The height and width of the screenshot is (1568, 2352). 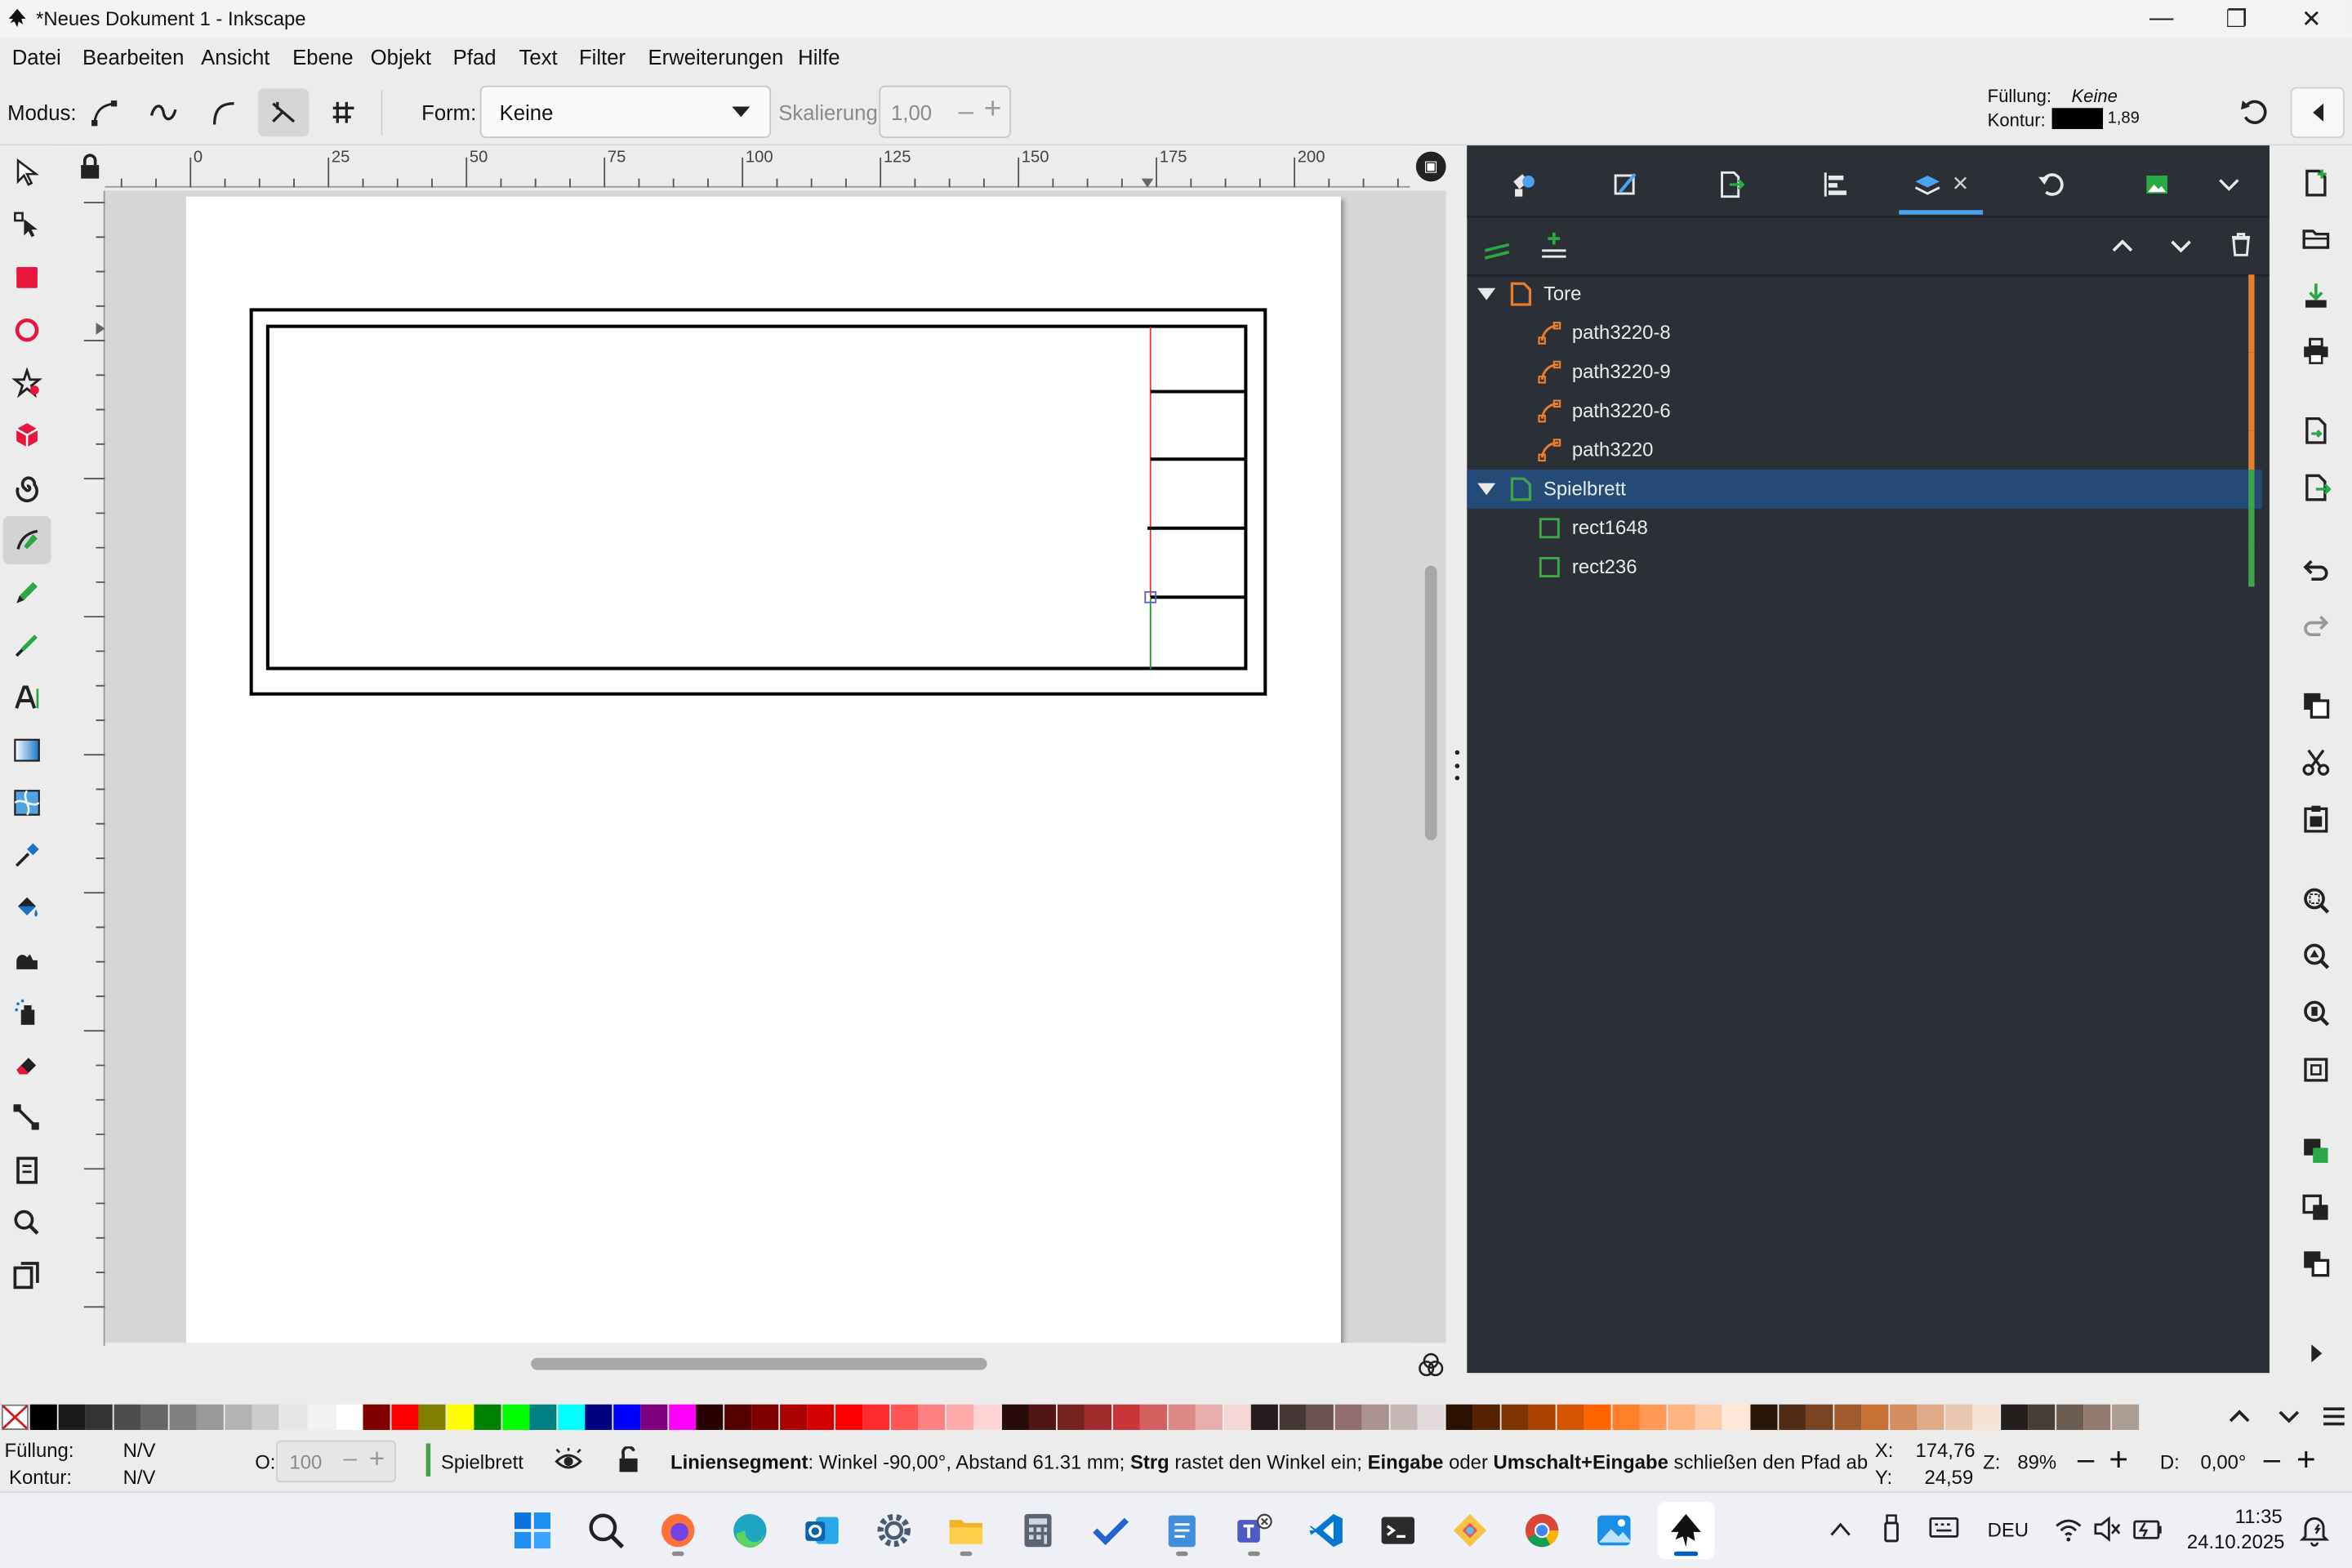 I want to click on menu-text: Text, so click(x=538, y=57).